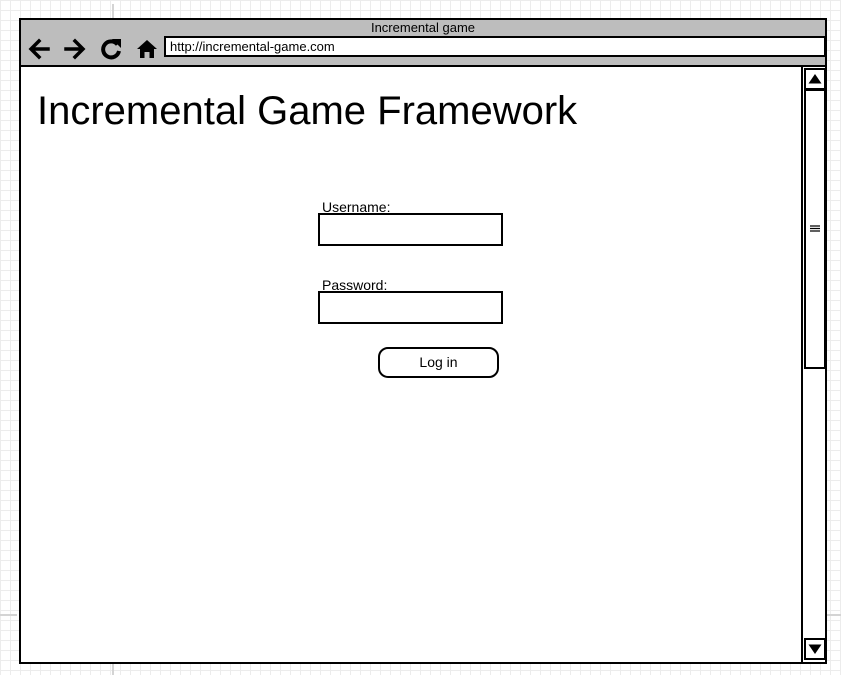 The image size is (841, 675). I want to click on browser-chrome: Incremental game, so click(423, 43).